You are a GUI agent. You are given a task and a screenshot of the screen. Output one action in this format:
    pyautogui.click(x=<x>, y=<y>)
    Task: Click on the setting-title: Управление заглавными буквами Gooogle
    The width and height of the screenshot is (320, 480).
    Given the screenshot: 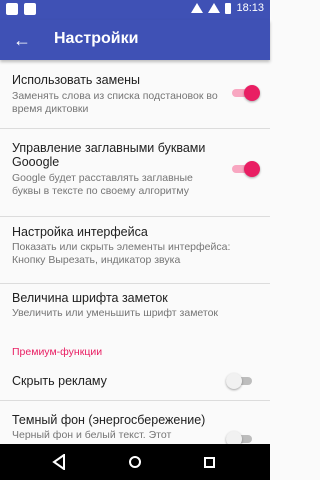 What is the action you would take?
    pyautogui.click(x=109, y=155)
    